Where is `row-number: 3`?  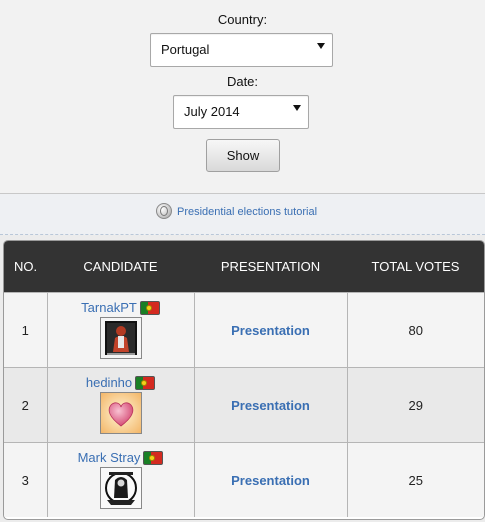 row-number: 3 is located at coordinates (26, 479).